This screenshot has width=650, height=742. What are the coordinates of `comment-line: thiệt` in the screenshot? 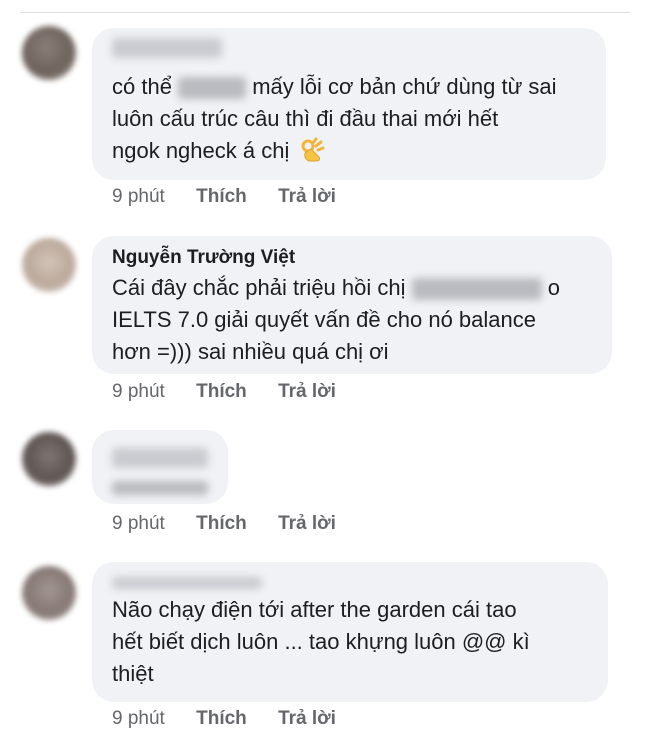 It's located at (133, 673).